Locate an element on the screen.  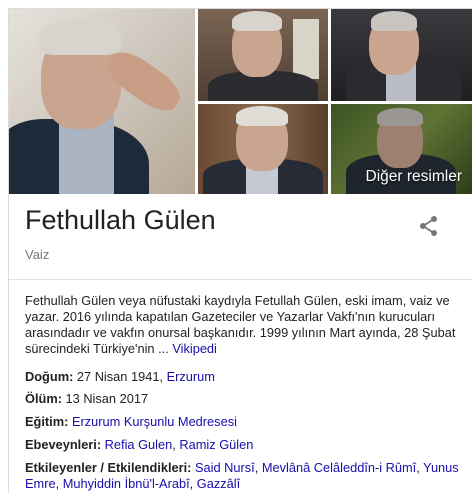
entity-title: Fethullah Gülen is located at coordinates (120, 220).